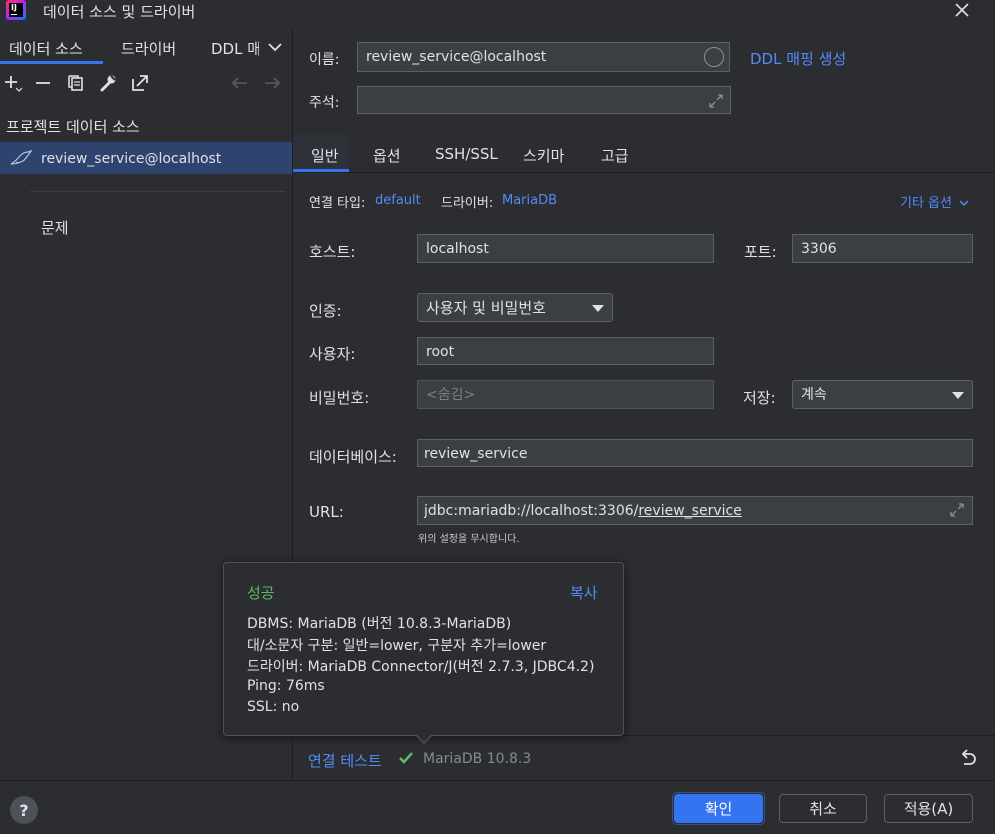  I want to click on tab-advanced: 고급, so click(615, 155).